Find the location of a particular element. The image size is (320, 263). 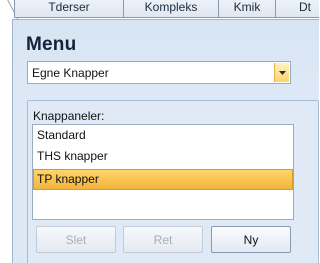

dropdown-arrow-button is located at coordinates (281, 72).